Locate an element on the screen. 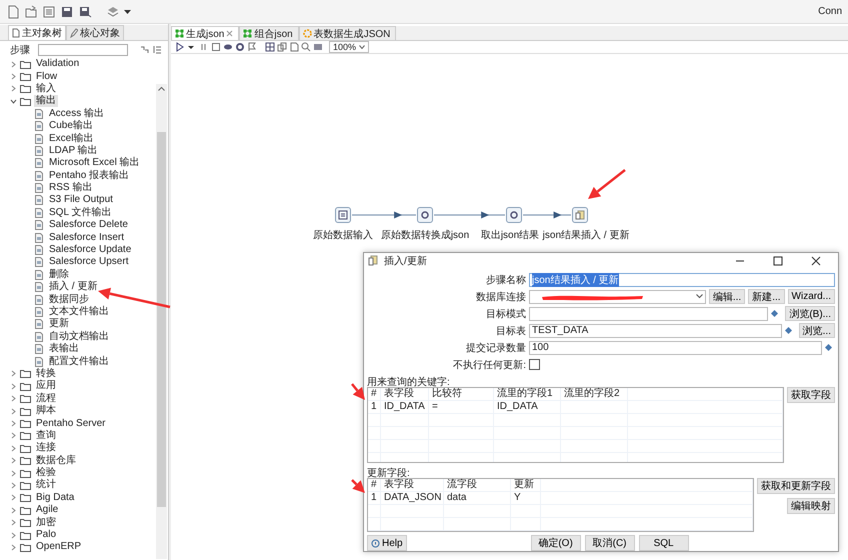 The image size is (848, 560). tree-item: 输出 is located at coordinates (46, 101).